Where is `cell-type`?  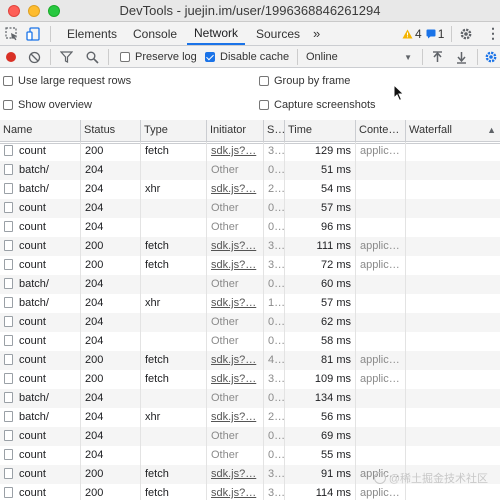 cell-type is located at coordinates (174, 208).